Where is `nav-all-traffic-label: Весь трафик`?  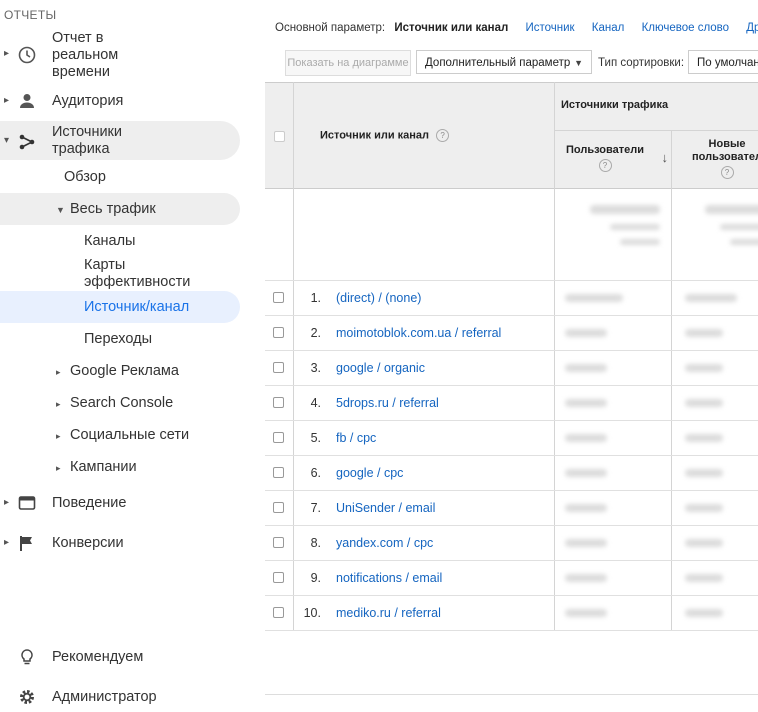 nav-all-traffic-label: Весь трафик is located at coordinates (113, 209).